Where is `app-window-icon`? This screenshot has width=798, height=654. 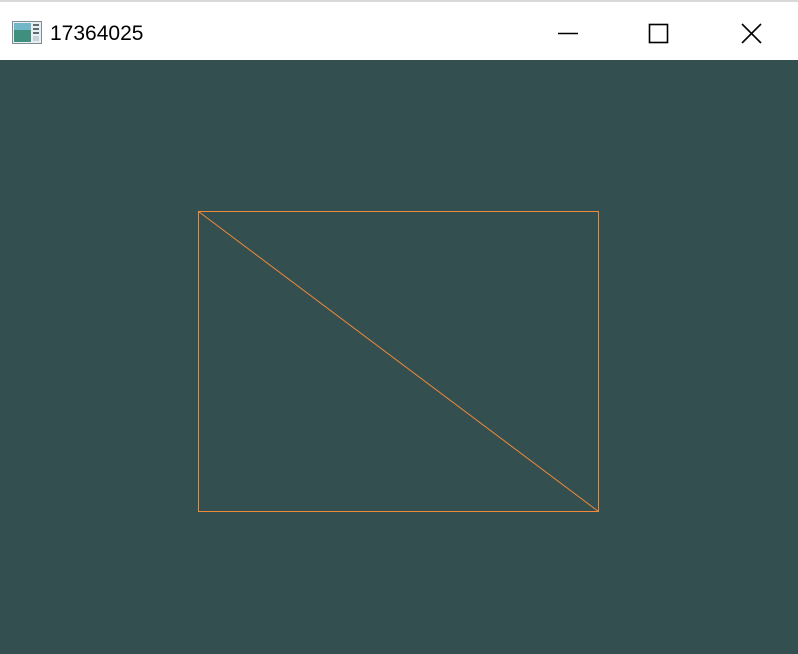 app-window-icon is located at coordinates (27, 33).